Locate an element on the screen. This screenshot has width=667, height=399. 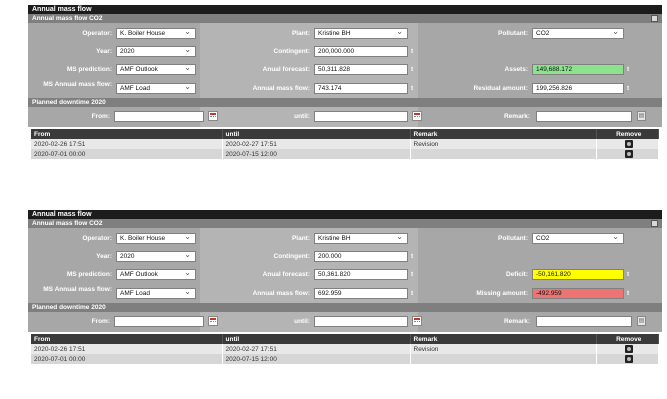
table-row: 2020-07-01 00:00 2020-07-15 12:00 is located at coordinates (345, 154).